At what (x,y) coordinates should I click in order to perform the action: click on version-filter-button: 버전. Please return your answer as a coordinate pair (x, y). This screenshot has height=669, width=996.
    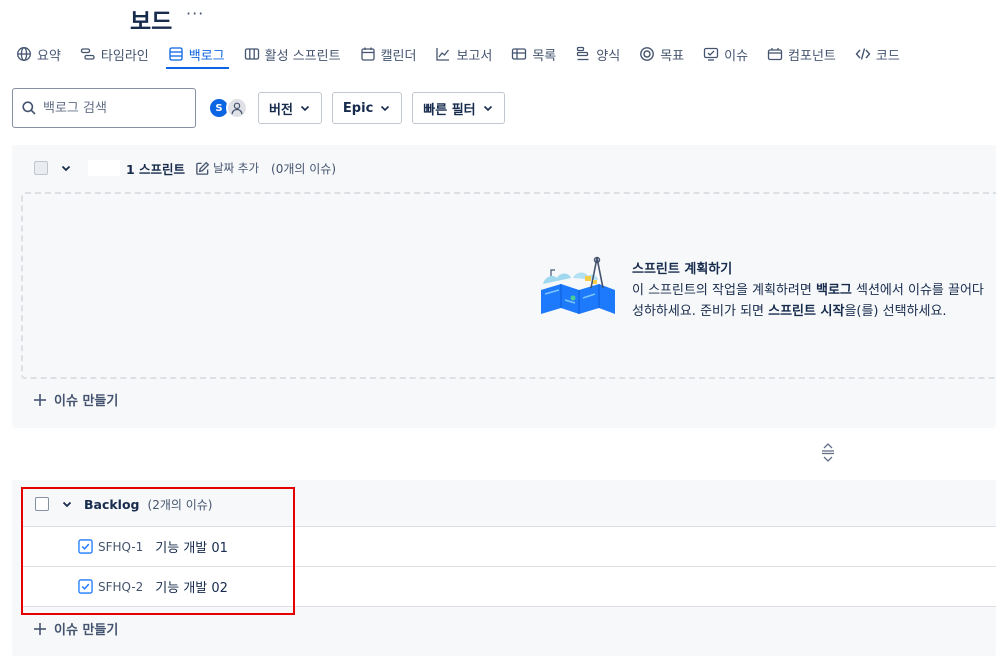
    Looking at the image, I should click on (290, 108).